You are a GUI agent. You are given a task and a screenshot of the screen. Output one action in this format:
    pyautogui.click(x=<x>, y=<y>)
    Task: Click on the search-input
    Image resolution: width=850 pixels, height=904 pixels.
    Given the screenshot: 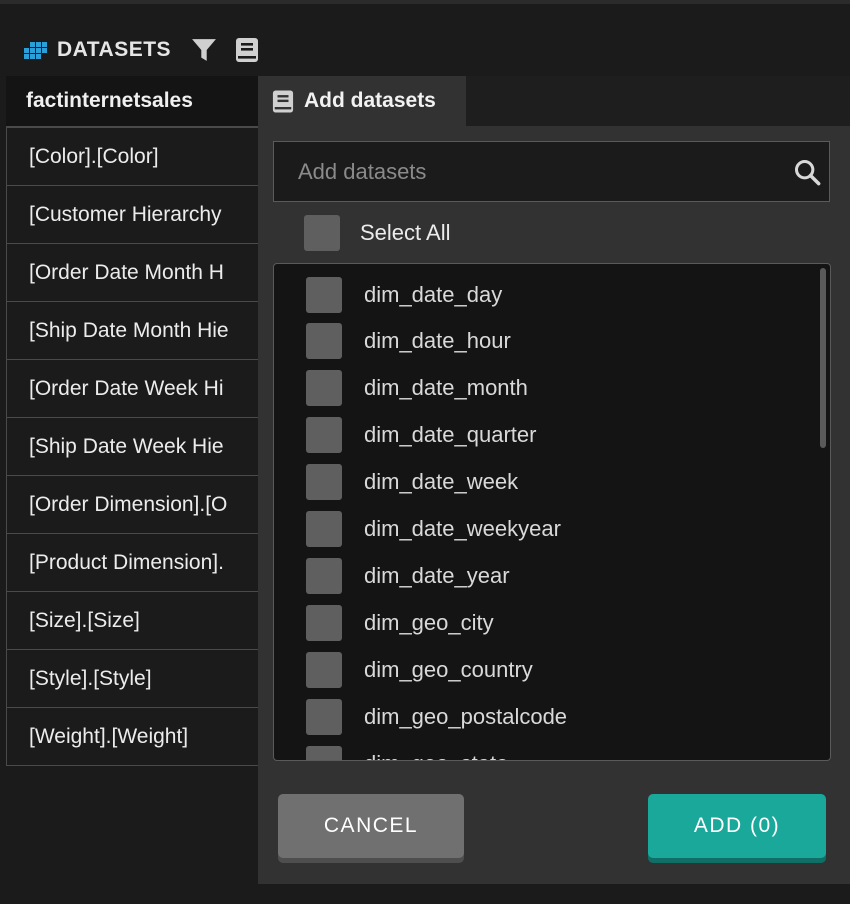 What is the action you would take?
    pyautogui.click(x=529, y=171)
    